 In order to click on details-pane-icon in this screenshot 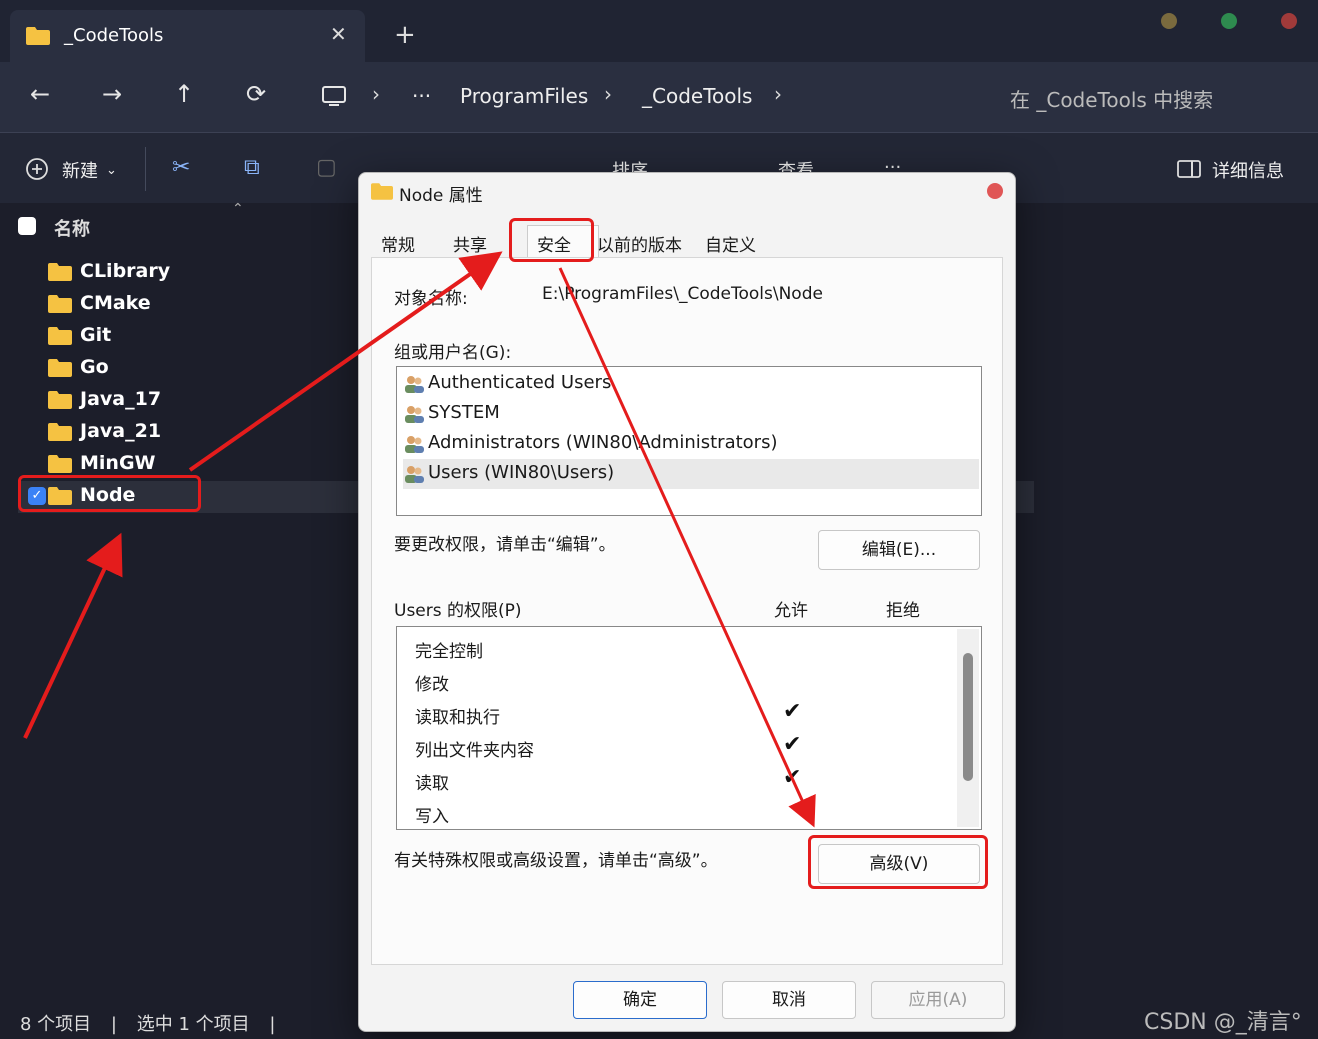, I will do `click(1189, 169)`.